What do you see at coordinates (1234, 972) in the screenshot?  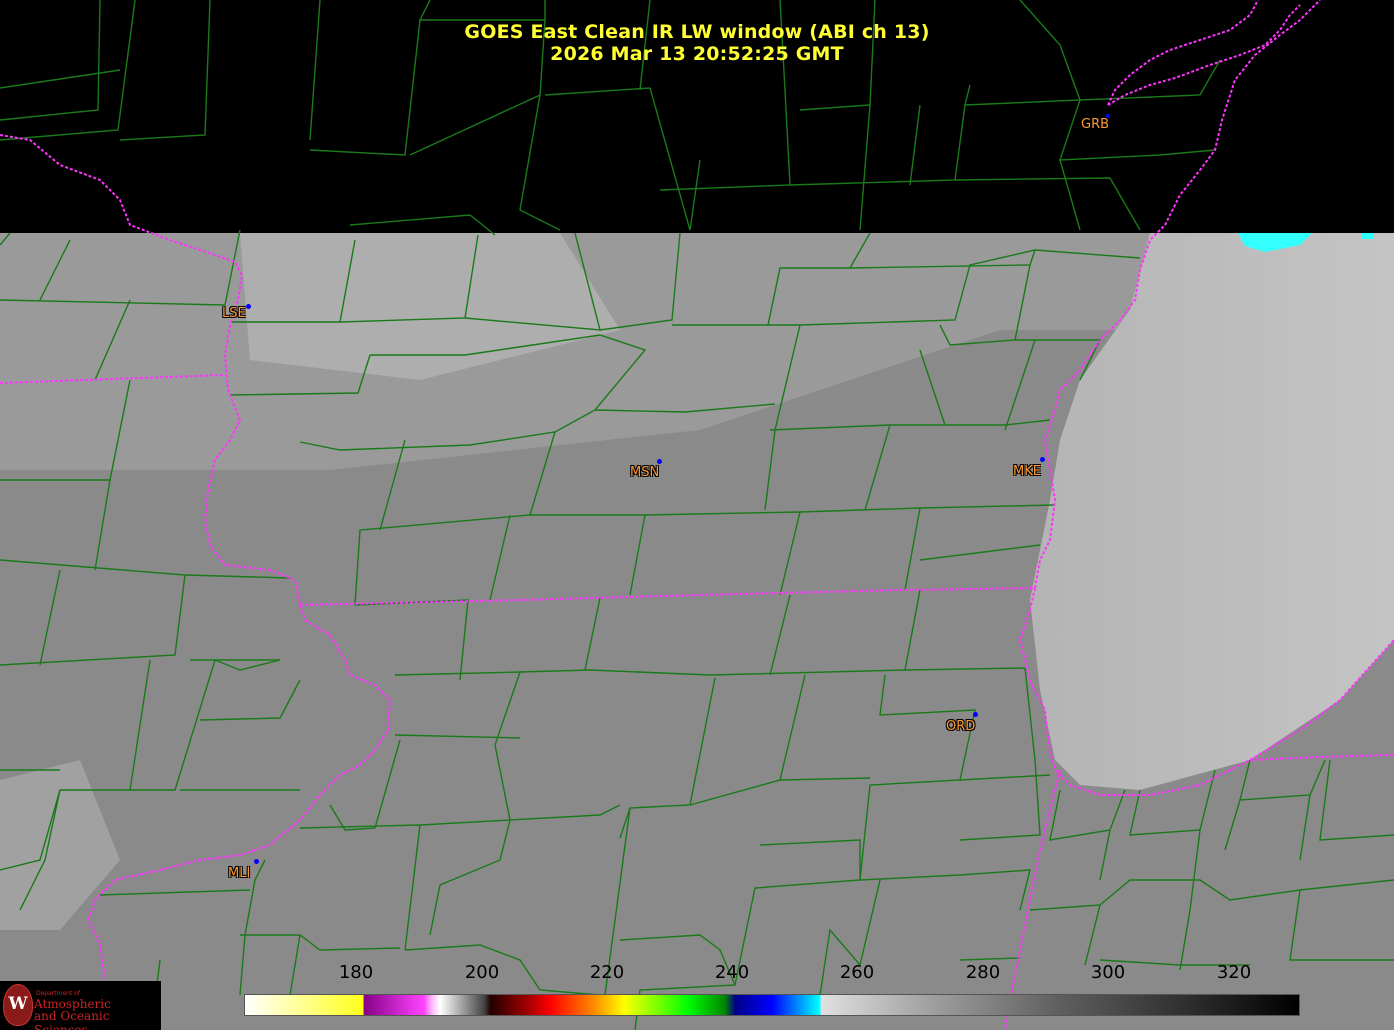 I see `colorbar-tick: 320` at bounding box center [1234, 972].